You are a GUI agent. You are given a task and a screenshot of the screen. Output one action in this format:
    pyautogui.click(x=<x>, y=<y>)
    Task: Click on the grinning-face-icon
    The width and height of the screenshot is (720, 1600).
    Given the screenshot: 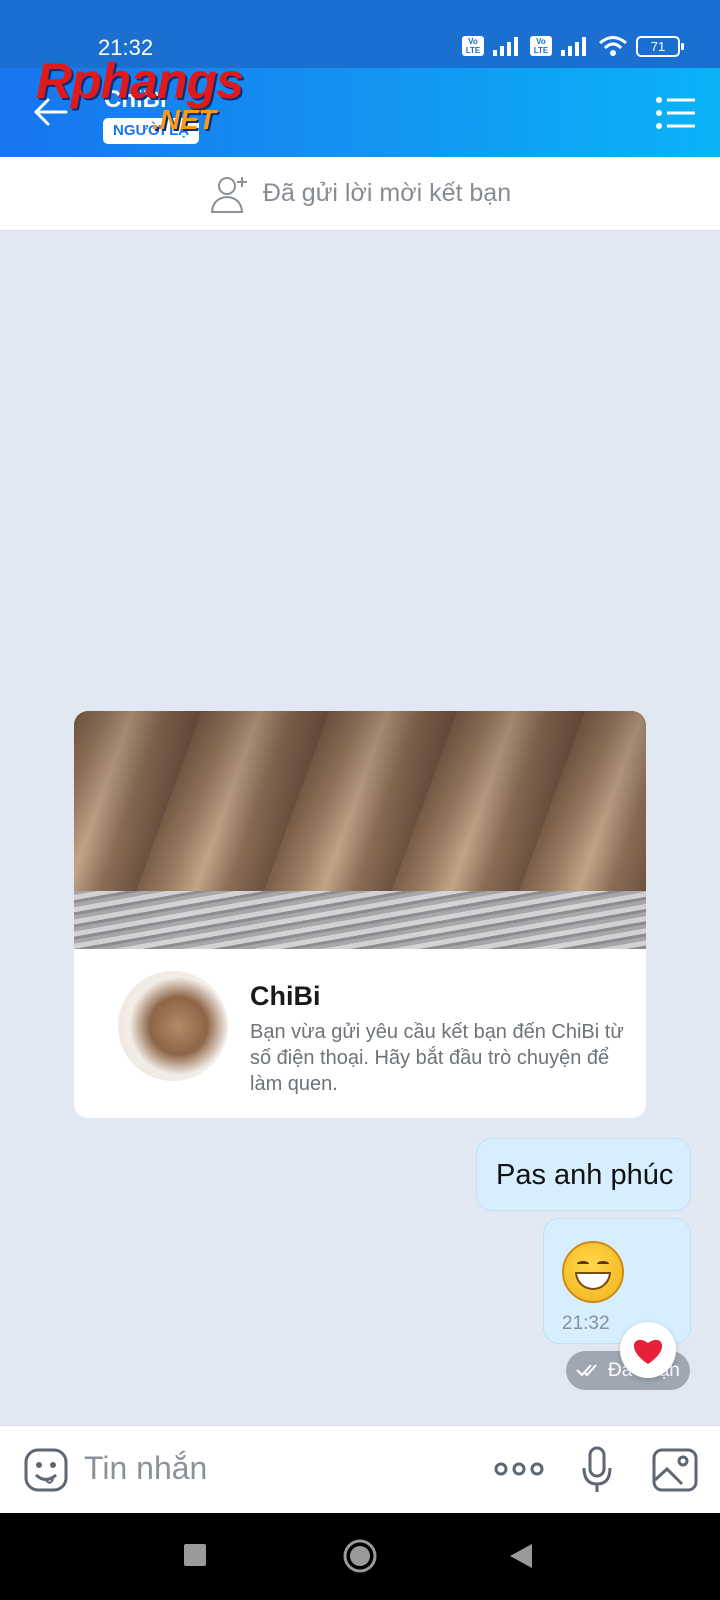 What is the action you would take?
    pyautogui.click(x=593, y=1272)
    